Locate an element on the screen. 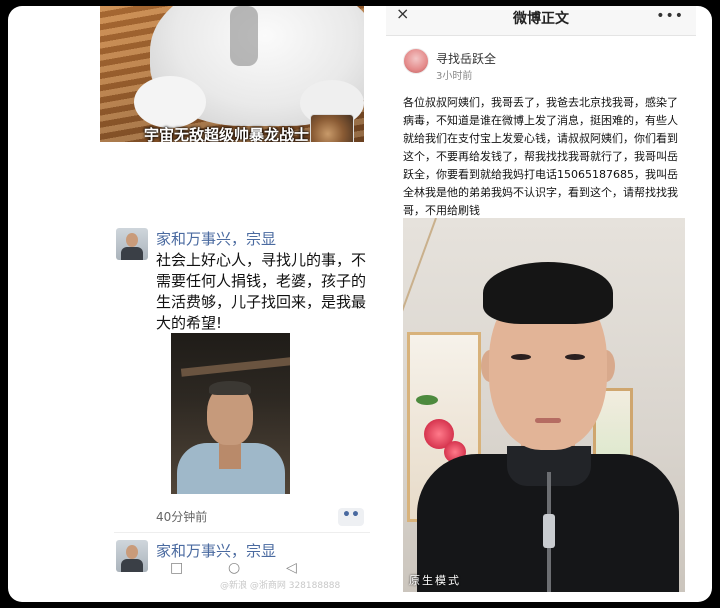  photo-mode-label: 原生模式 is located at coordinates (435, 580).